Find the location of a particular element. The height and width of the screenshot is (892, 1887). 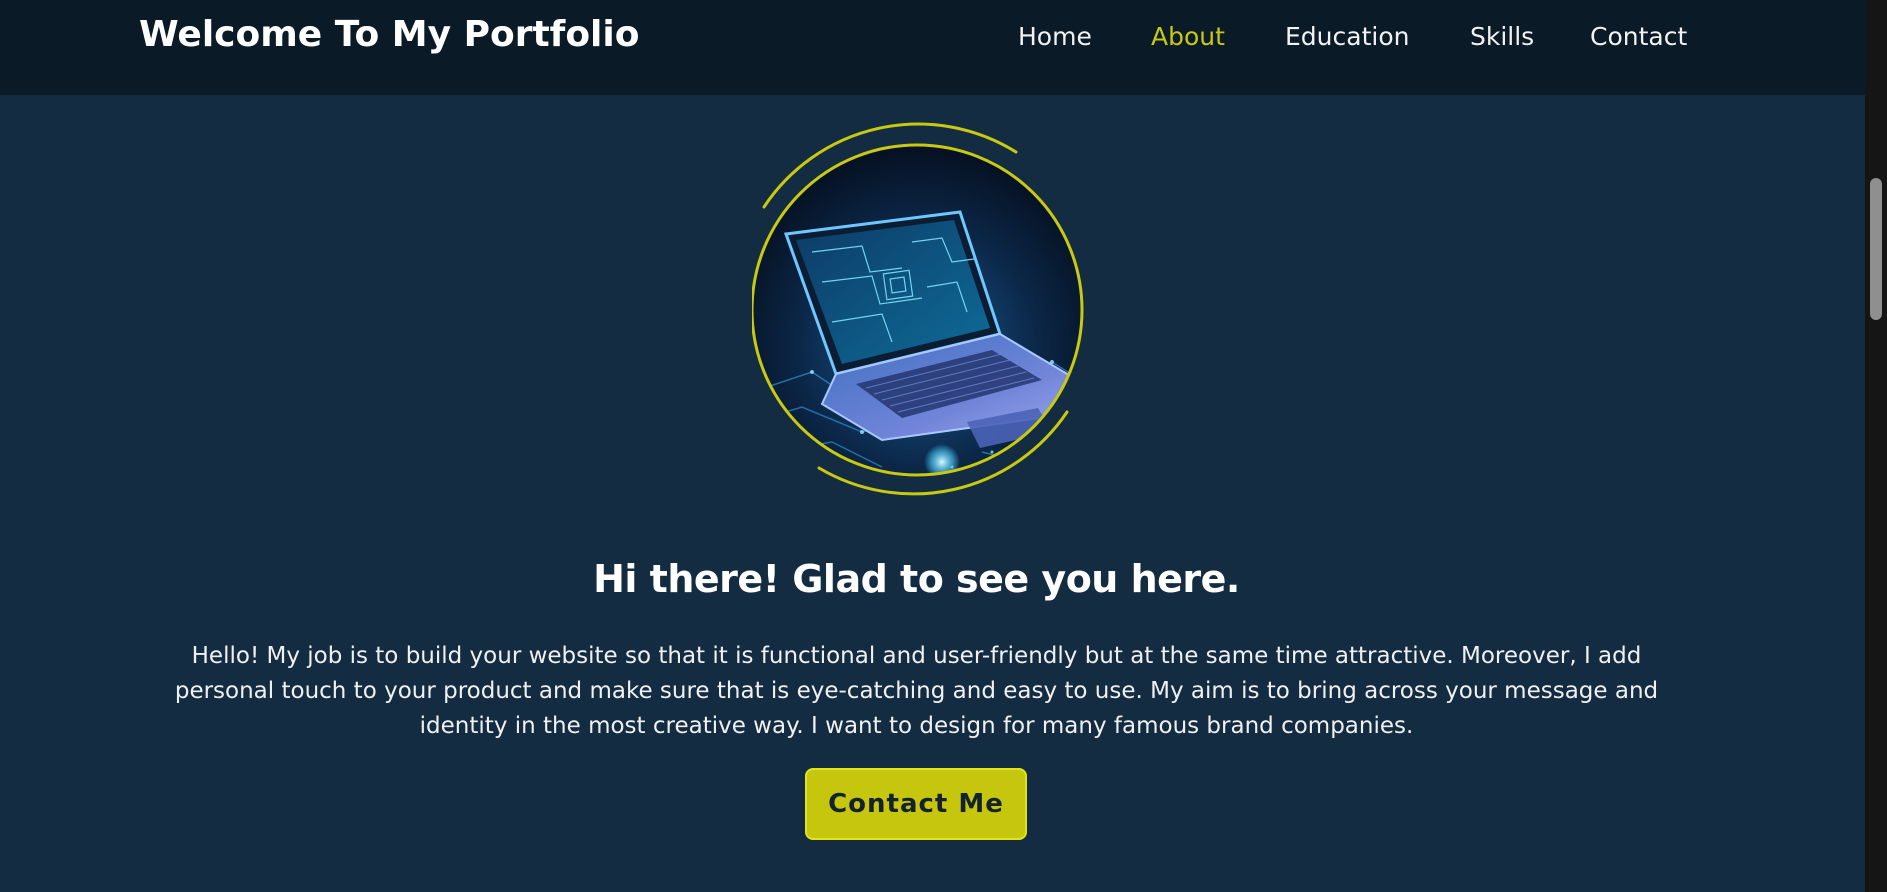

hero-image-frame is located at coordinates (918, 310).